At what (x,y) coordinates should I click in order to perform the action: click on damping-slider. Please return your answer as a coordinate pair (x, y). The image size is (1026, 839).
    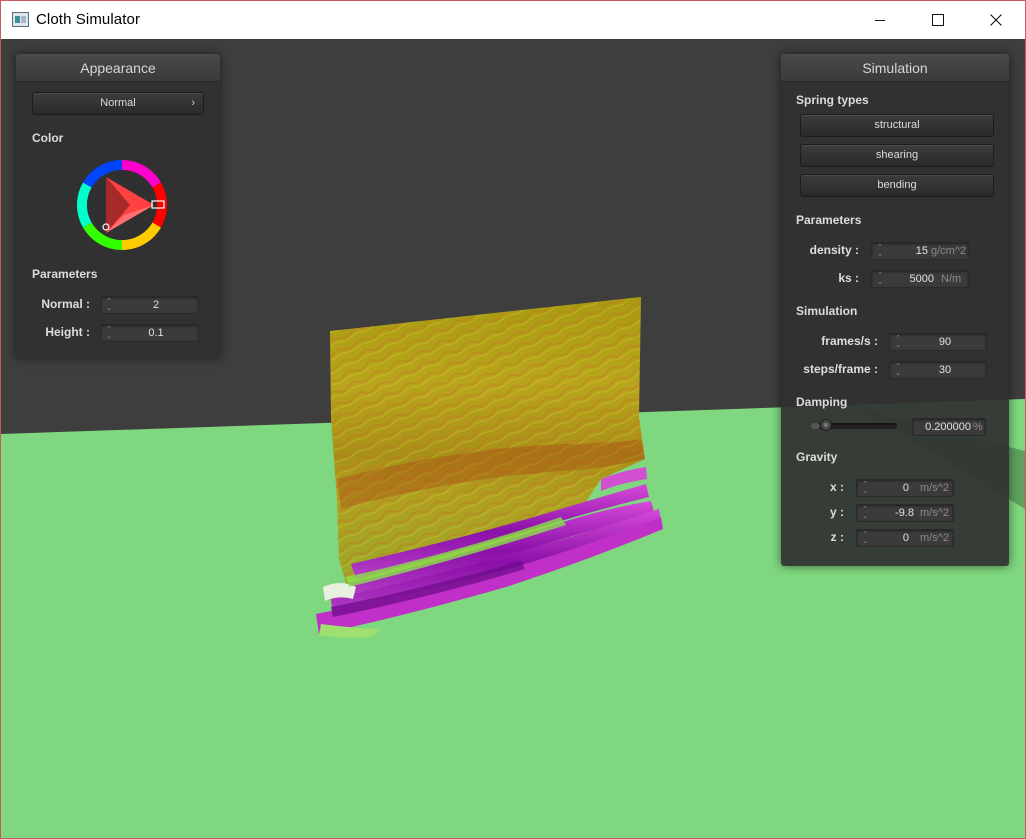
    Looking at the image, I should click on (854, 425).